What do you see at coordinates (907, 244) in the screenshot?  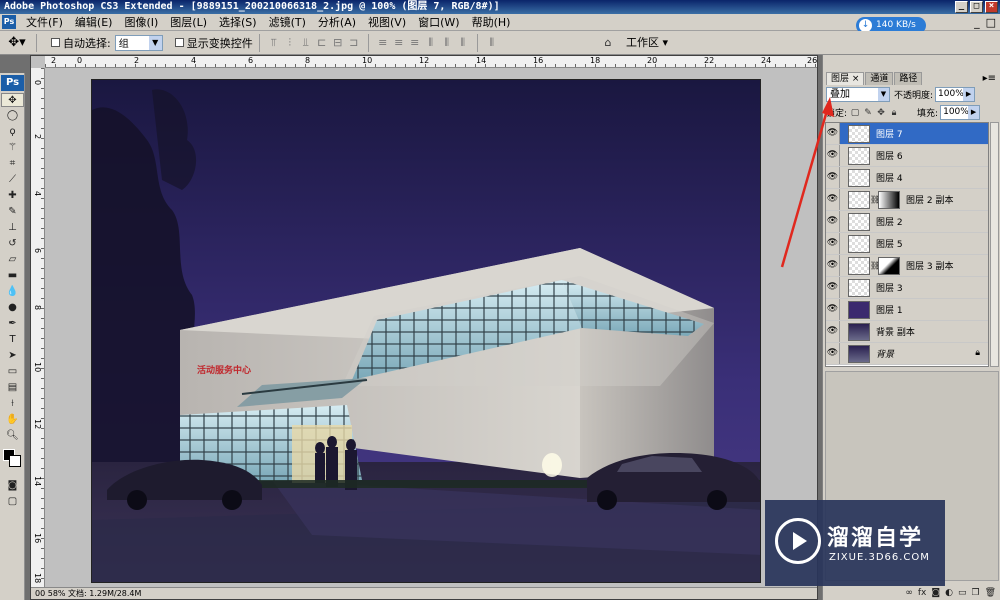 I see `layer-row-5: 👁︎ 图层 5` at bounding box center [907, 244].